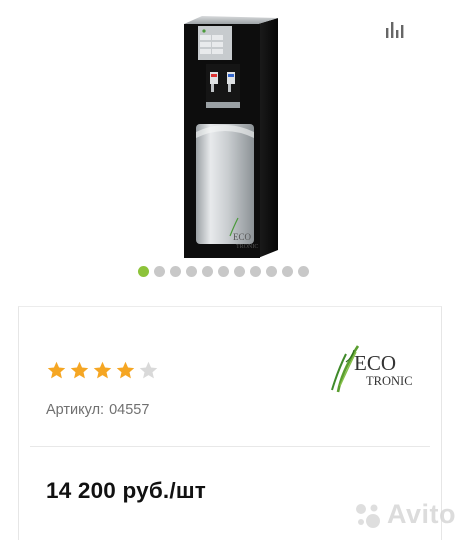 The height and width of the screenshot is (540, 461). Describe the element at coordinates (143, 271) in the screenshot. I see `gallery-dot-active` at that location.